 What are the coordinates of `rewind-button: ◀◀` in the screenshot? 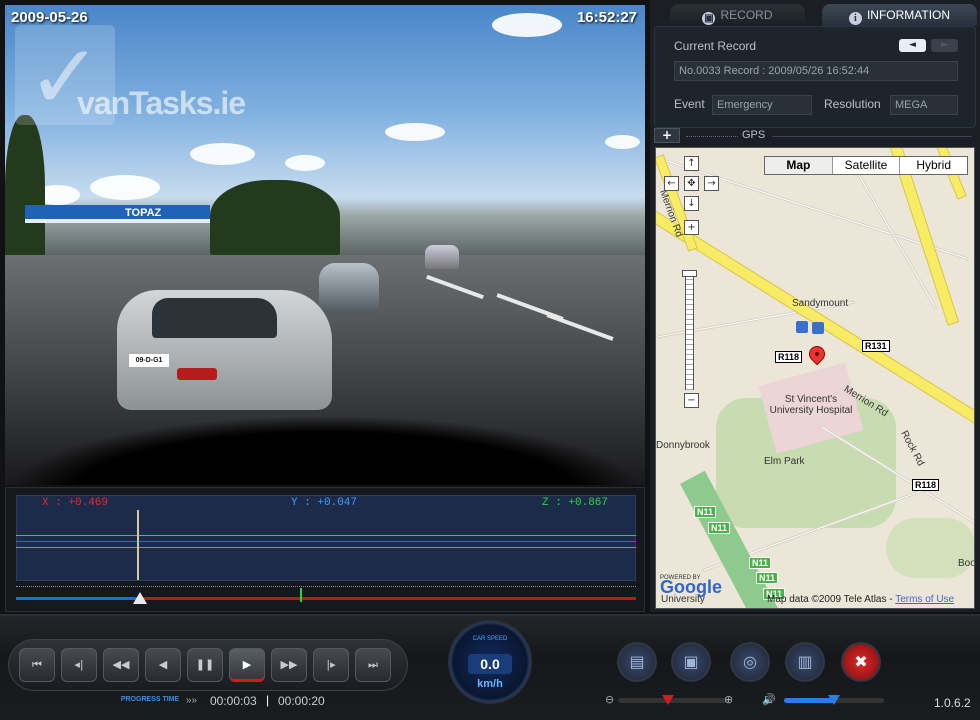 It's located at (121, 665).